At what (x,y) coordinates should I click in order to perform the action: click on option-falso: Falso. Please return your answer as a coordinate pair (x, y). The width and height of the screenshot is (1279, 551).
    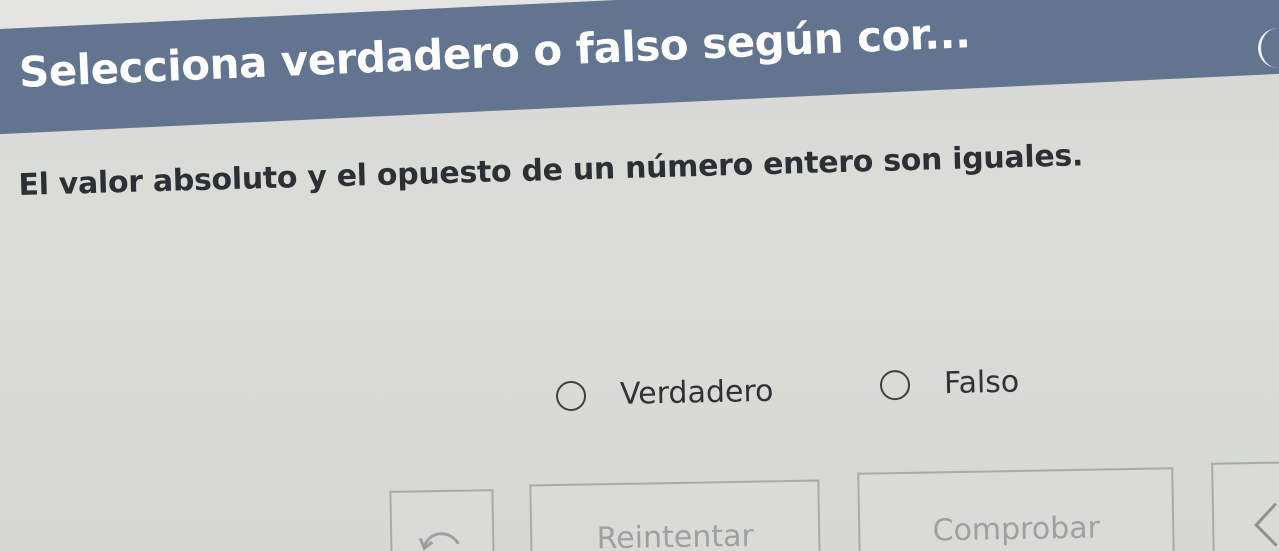
    Looking at the image, I should click on (949, 383).